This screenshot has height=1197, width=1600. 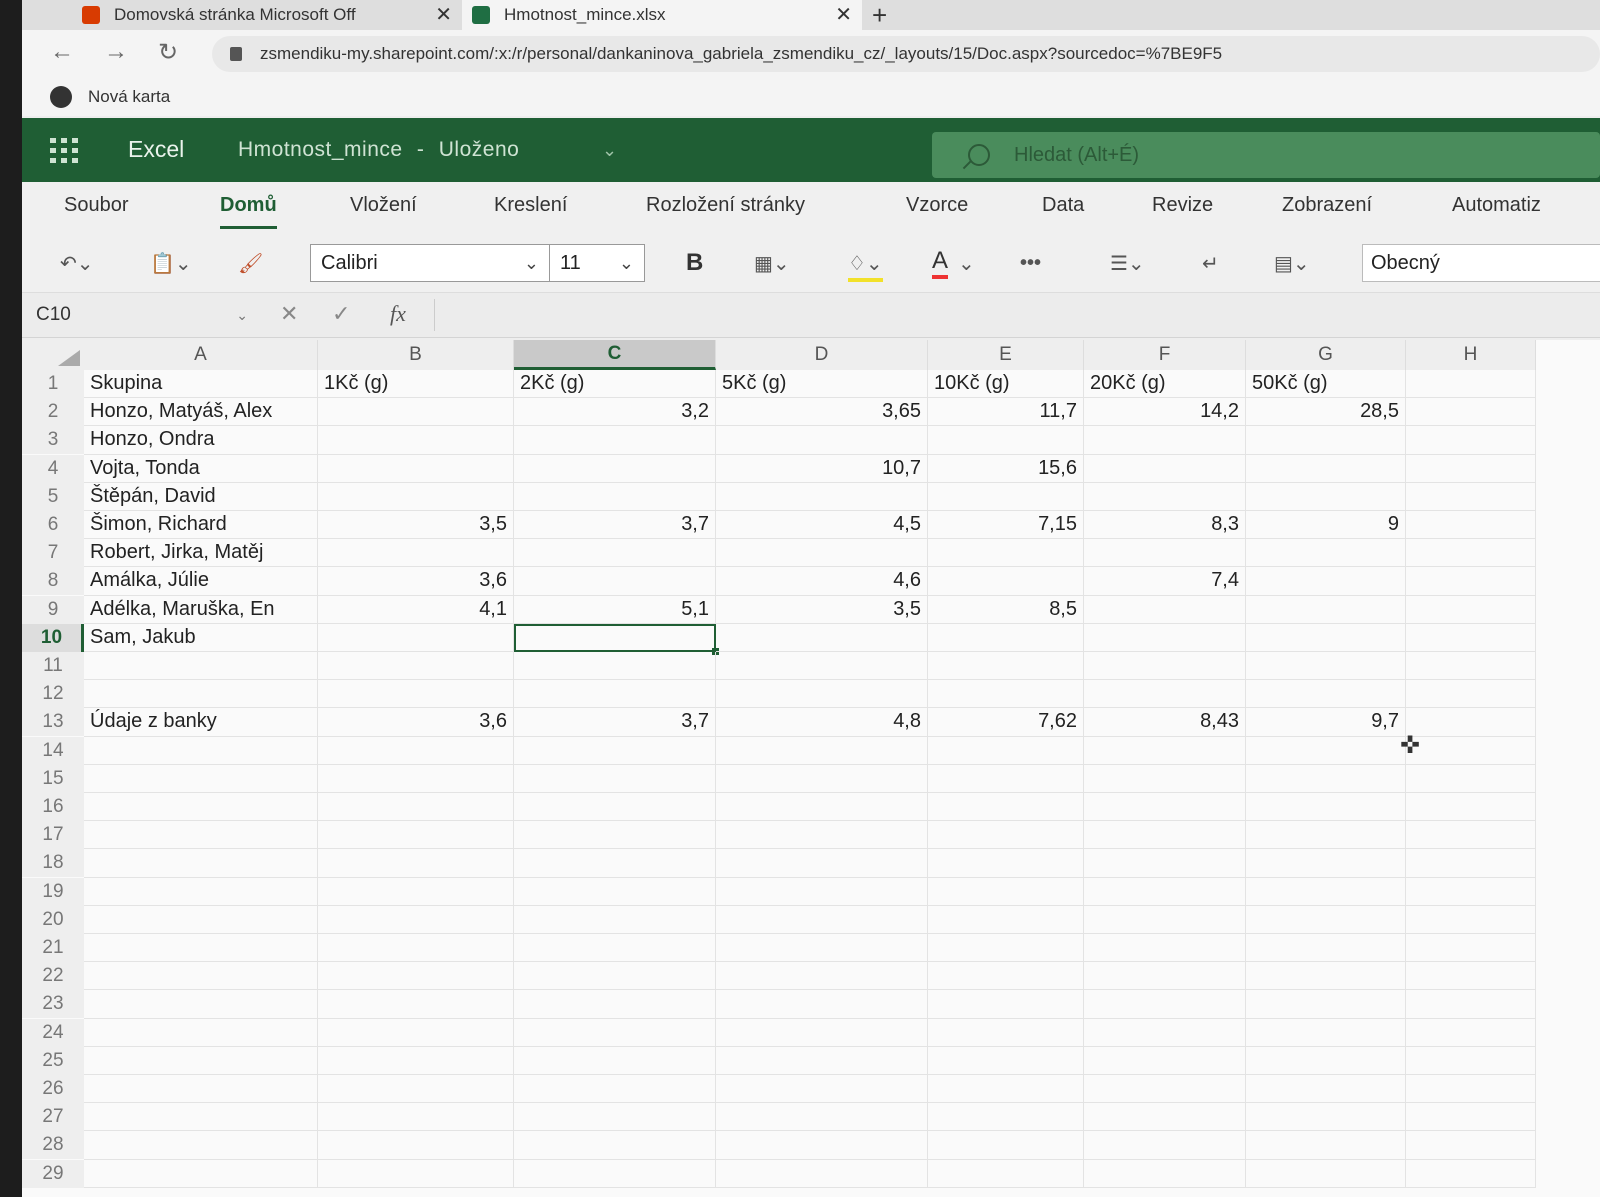 I want to click on cell-a14, so click(x=201, y=750).